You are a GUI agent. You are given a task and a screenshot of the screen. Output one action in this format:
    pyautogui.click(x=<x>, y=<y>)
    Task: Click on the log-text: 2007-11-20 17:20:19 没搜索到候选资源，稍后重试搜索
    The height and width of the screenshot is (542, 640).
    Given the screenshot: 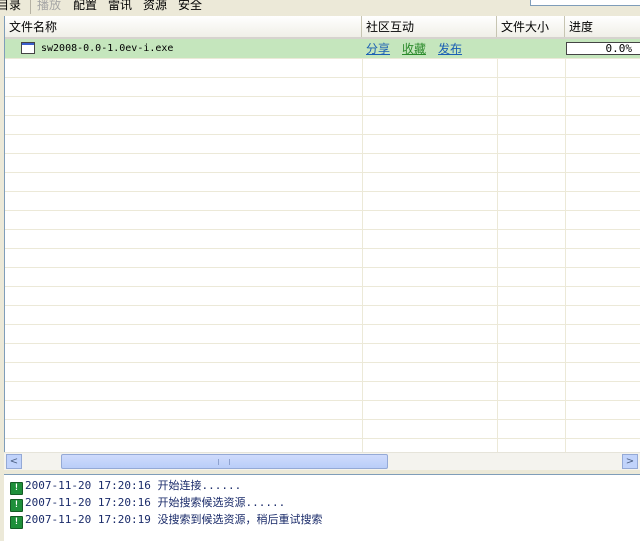 What is the action you would take?
    pyautogui.click(x=174, y=519)
    